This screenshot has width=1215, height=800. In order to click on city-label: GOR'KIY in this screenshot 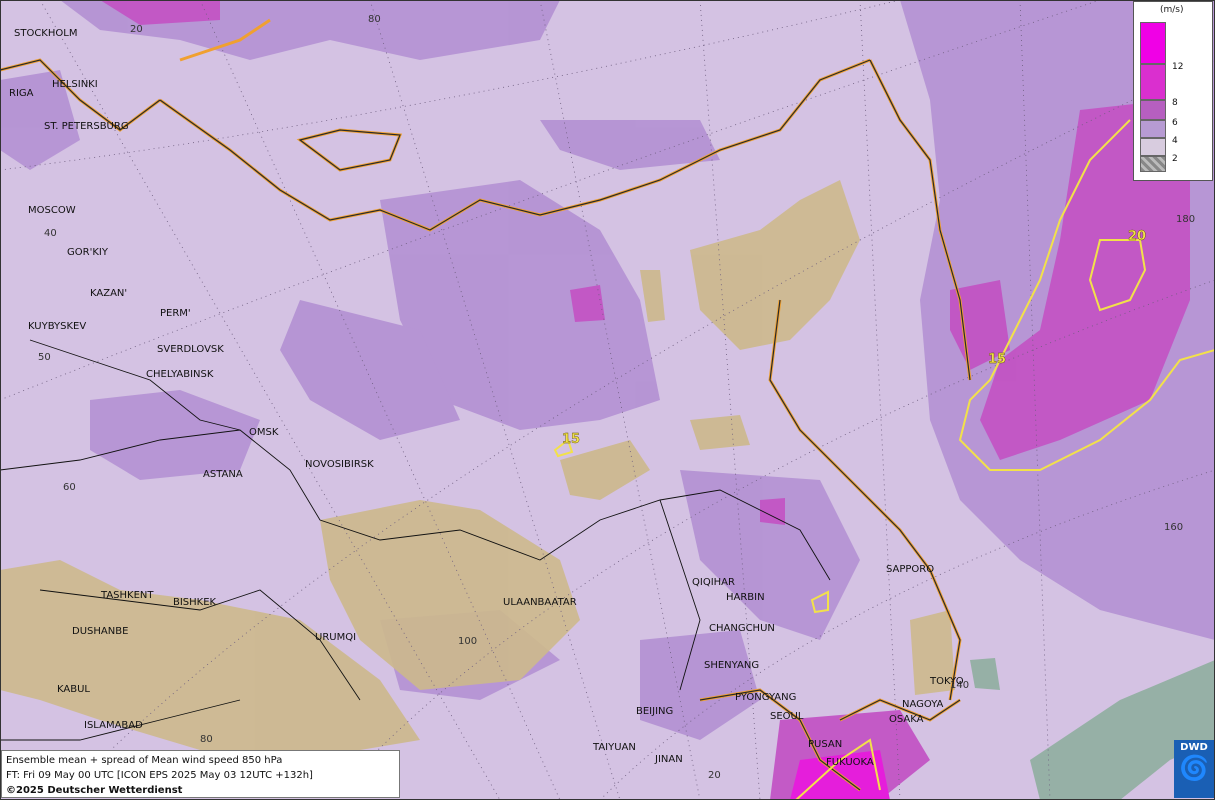, I will do `click(88, 252)`.